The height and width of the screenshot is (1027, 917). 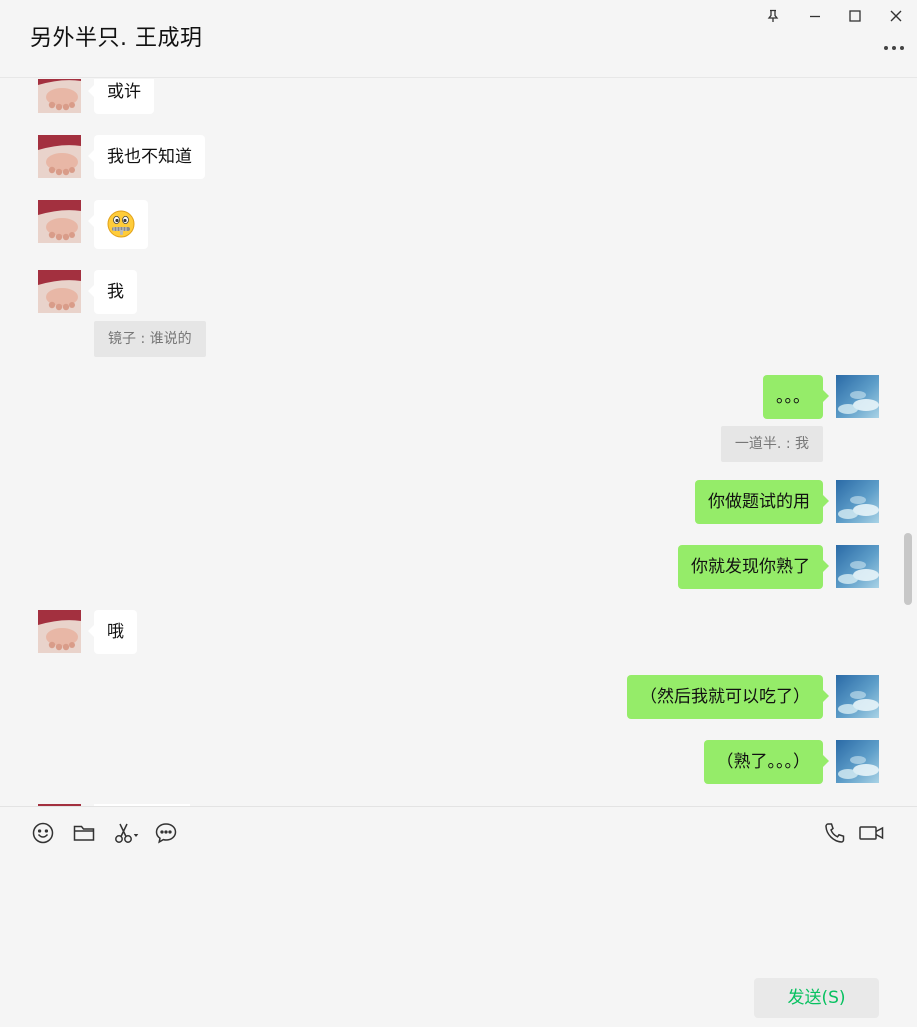 I want to click on minimize-button, so click(x=815, y=16).